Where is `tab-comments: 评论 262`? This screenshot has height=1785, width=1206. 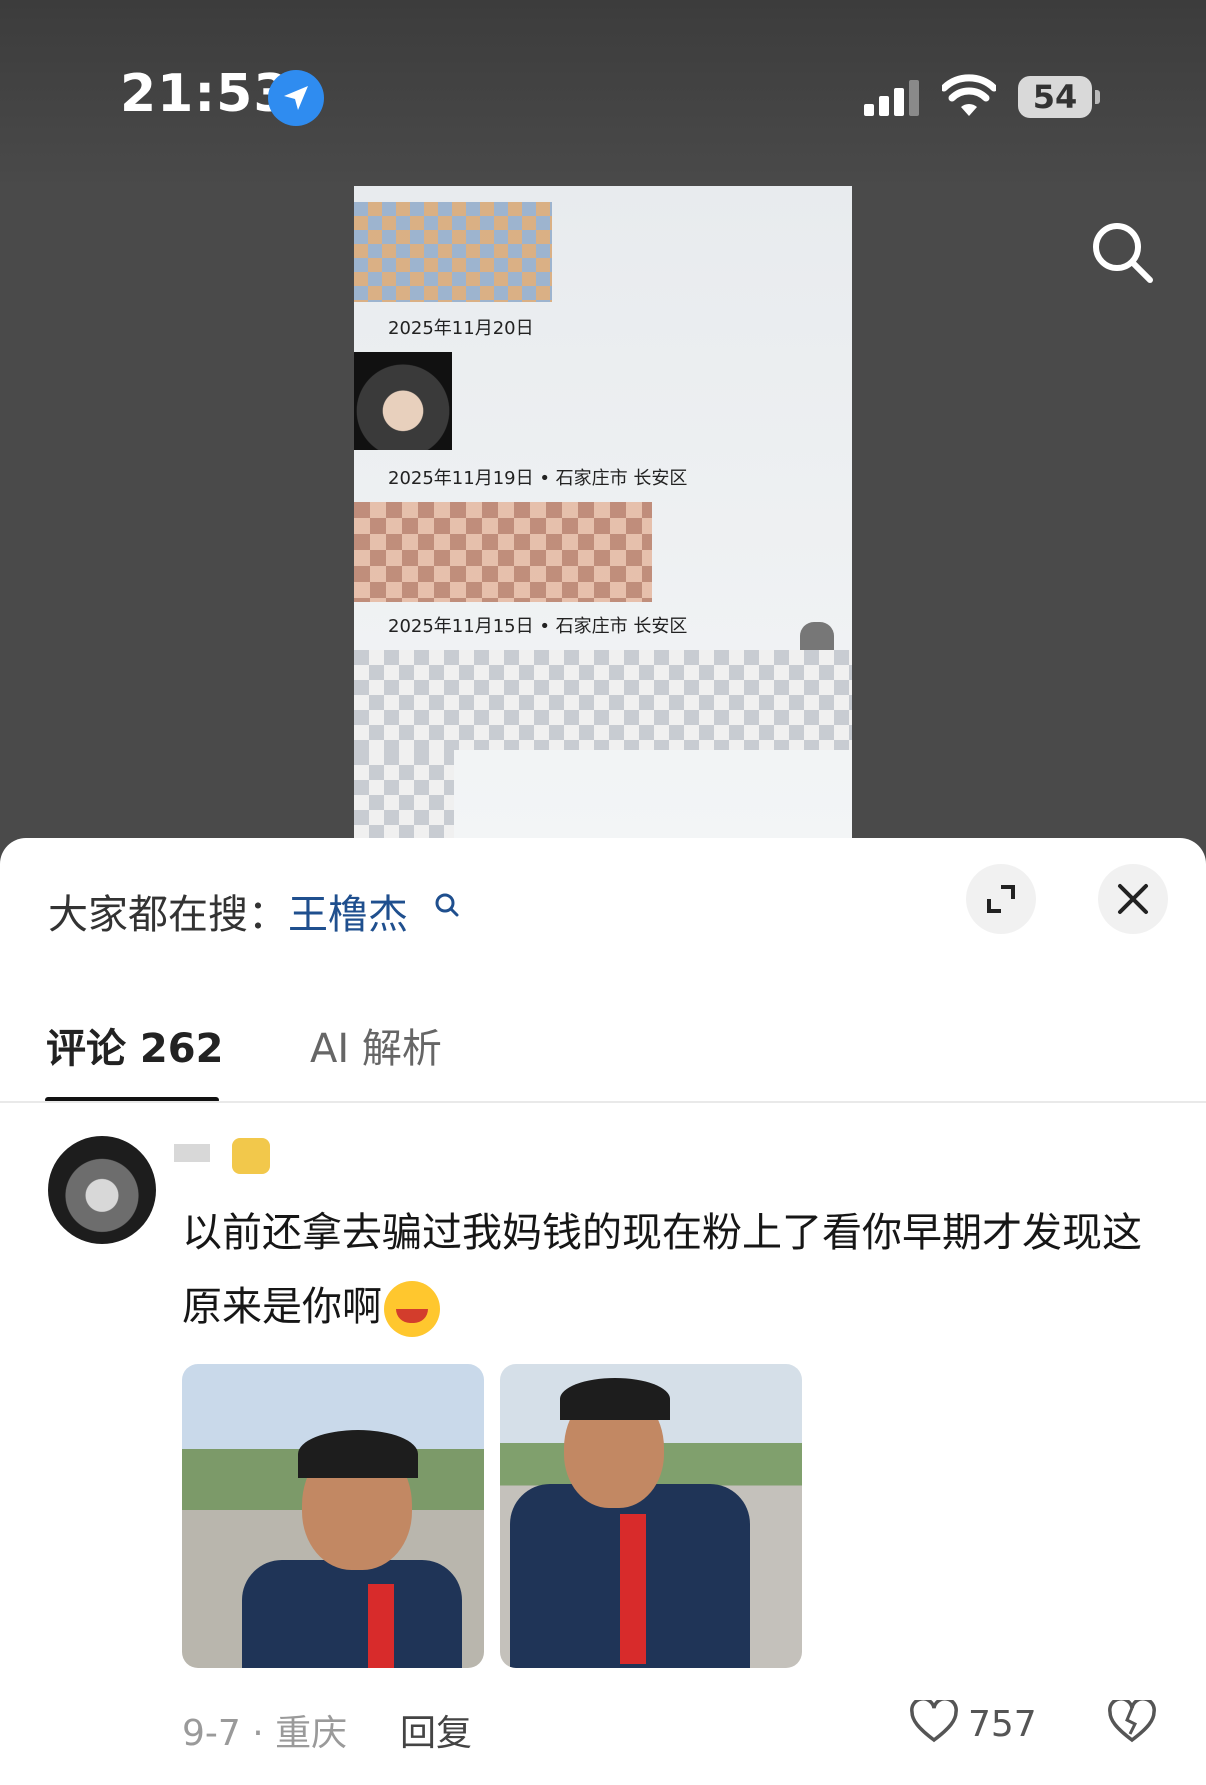 tab-comments: 评论 262 is located at coordinates (134, 1045).